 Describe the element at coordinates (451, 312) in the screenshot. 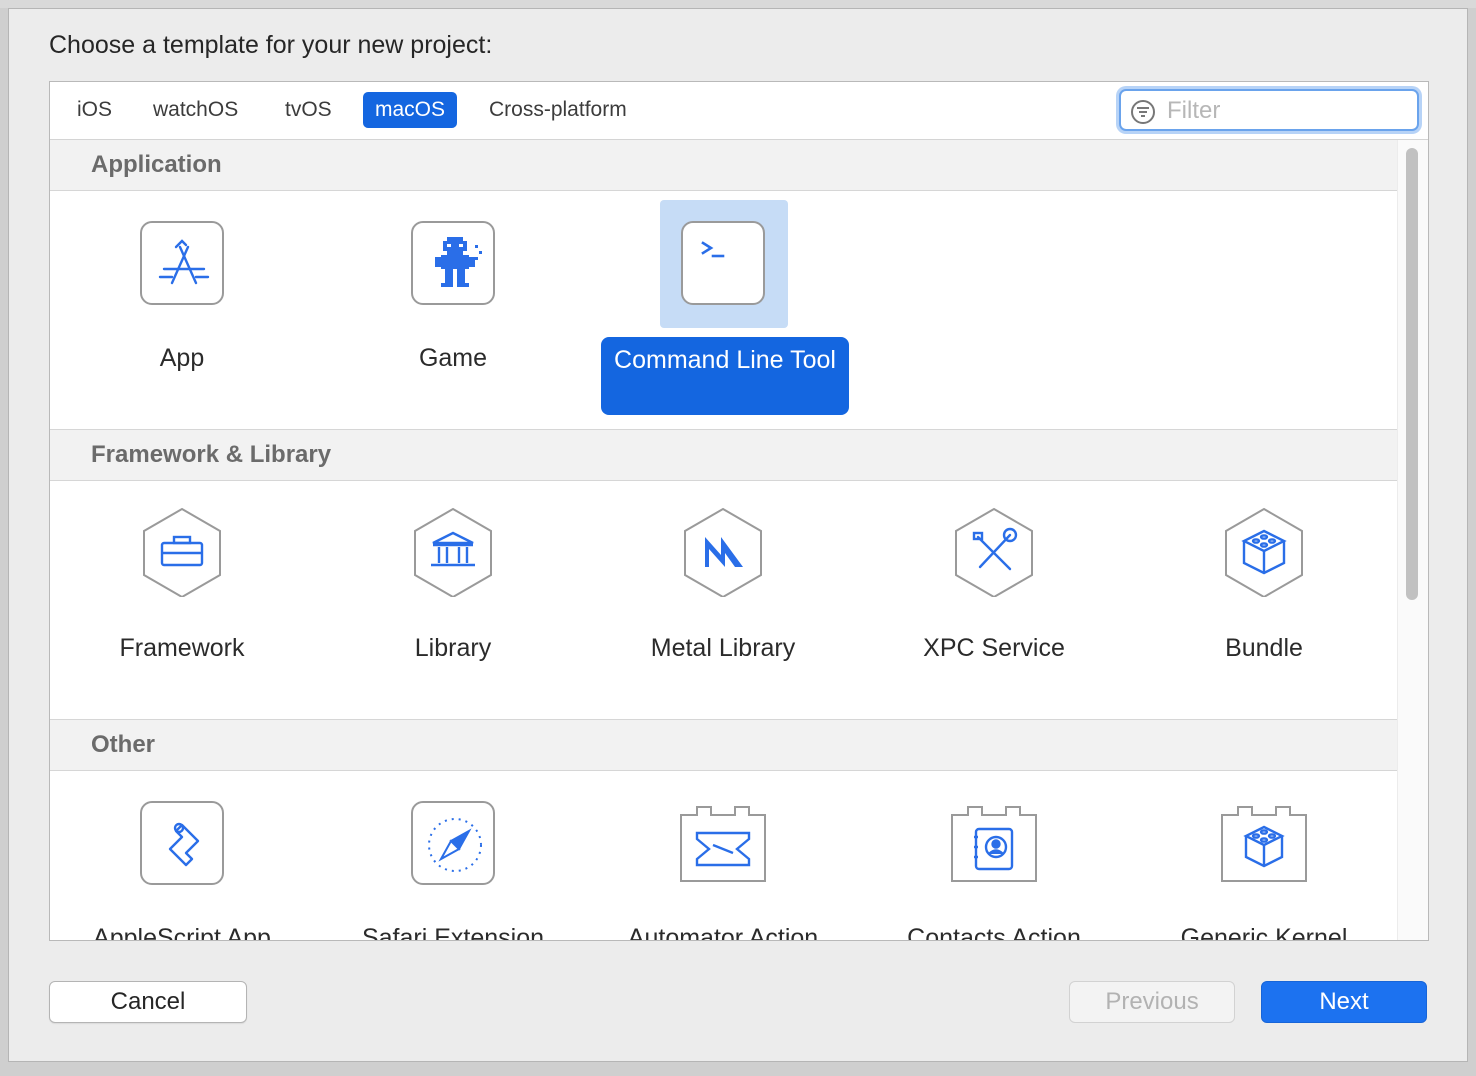

I see `template-game: Game` at that location.